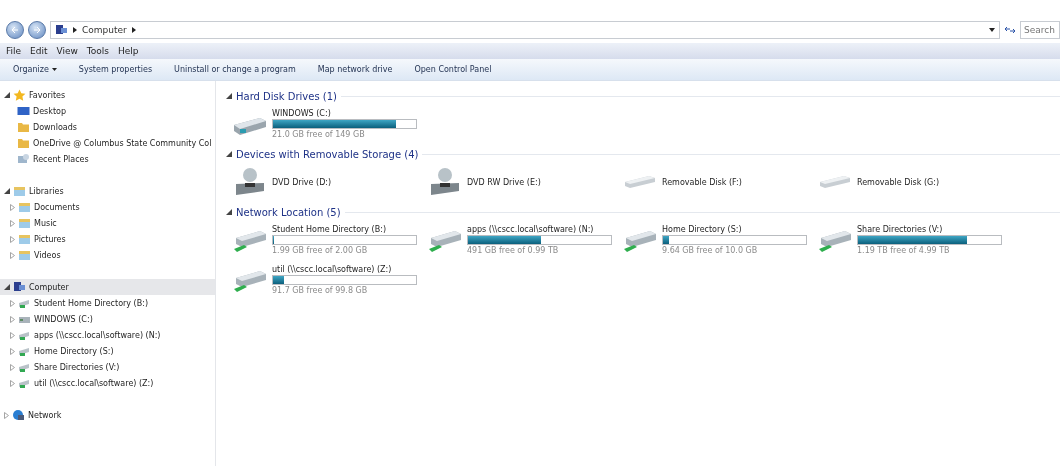  I want to click on menu-item: Tools, so click(98, 51).